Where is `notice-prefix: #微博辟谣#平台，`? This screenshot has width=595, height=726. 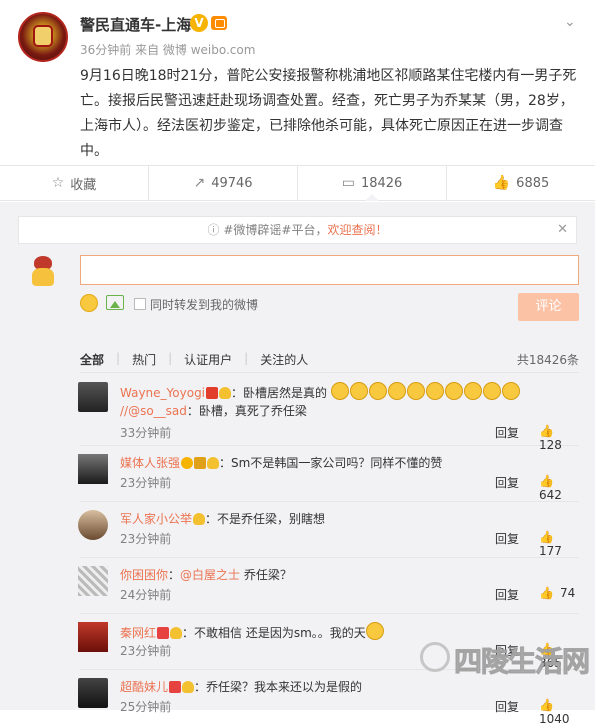 notice-prefix: #微博辟谣#平台， is located at coordinates (275, 230).